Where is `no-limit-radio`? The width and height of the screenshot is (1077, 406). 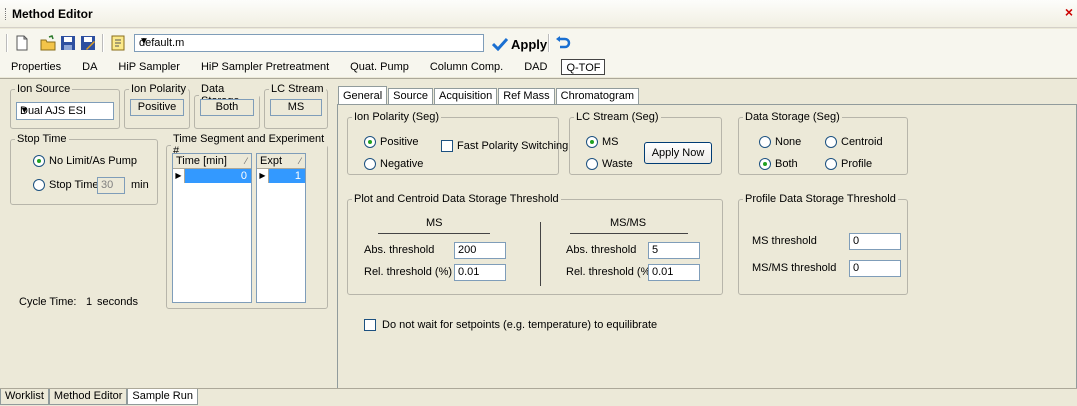 no-limit-radio is located at coordinates (39, 161).